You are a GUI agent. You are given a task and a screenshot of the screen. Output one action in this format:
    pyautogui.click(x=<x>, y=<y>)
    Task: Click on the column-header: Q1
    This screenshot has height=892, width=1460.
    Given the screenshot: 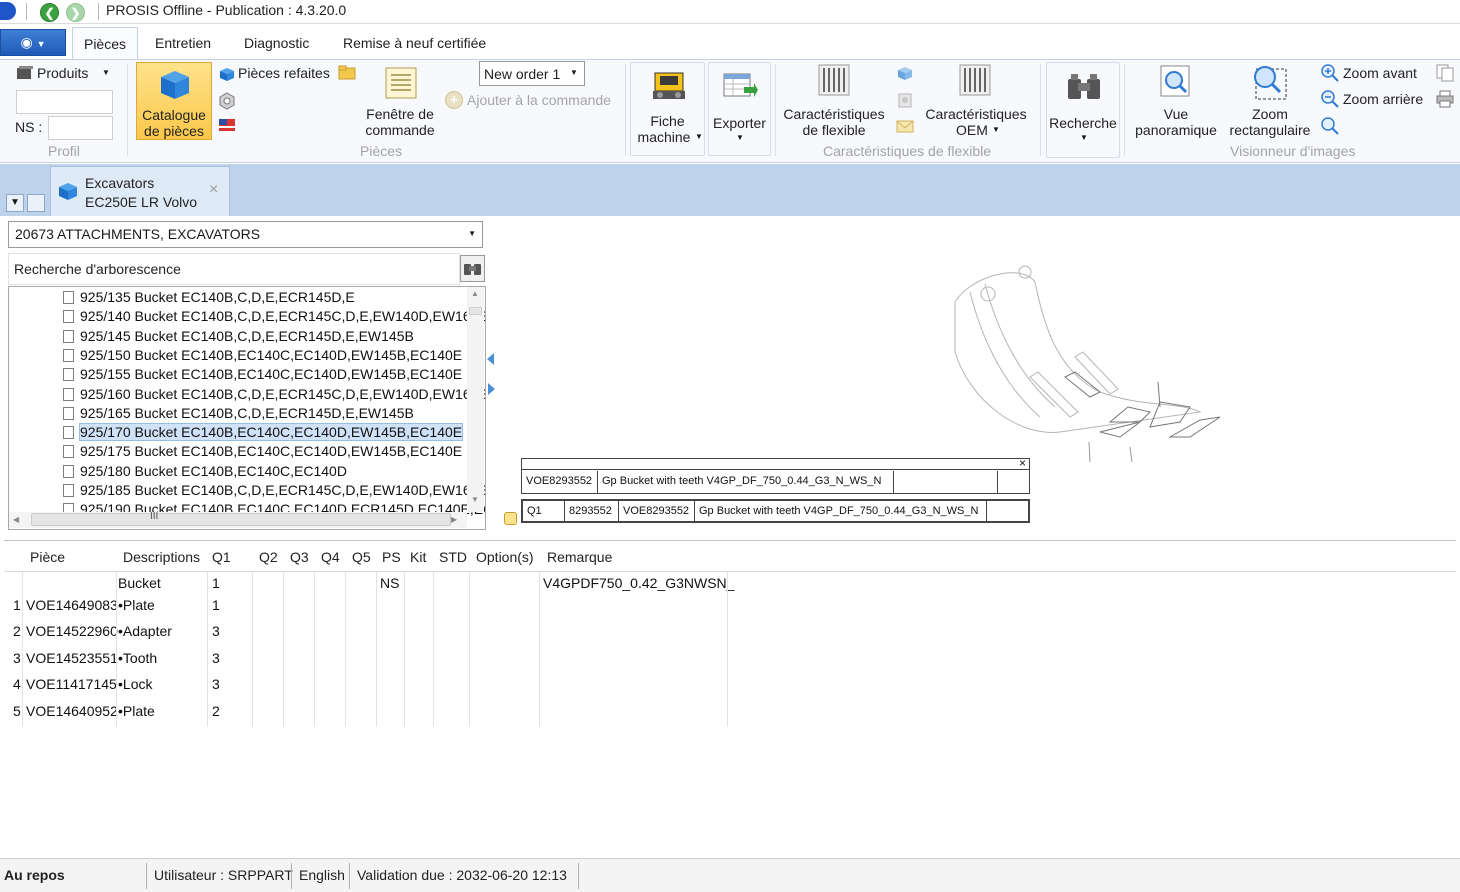 What is the action you would take?
    pyautogui.click(x=221, y=557)
    